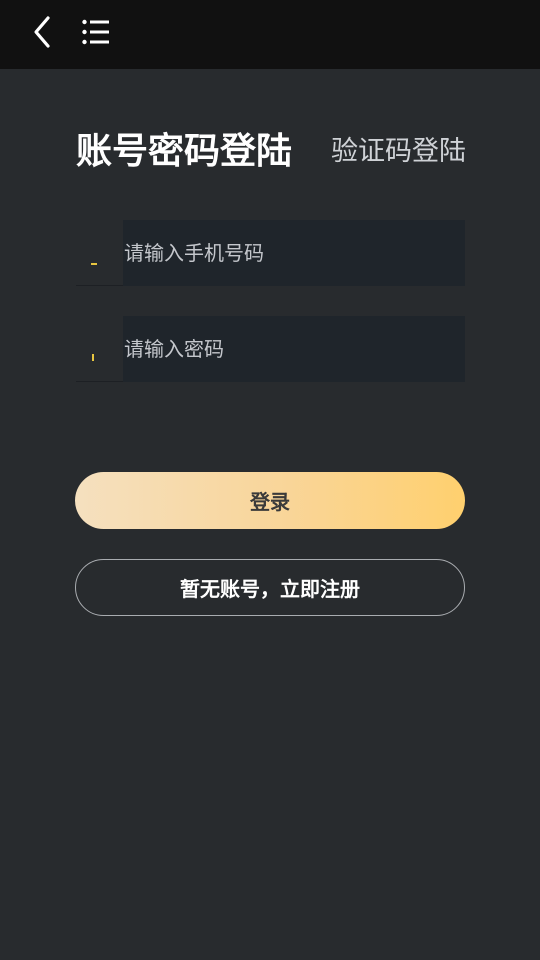 The width and height of the screenshot is (540, 960). I want to click on chevron-left-icon, so click(42, 32).